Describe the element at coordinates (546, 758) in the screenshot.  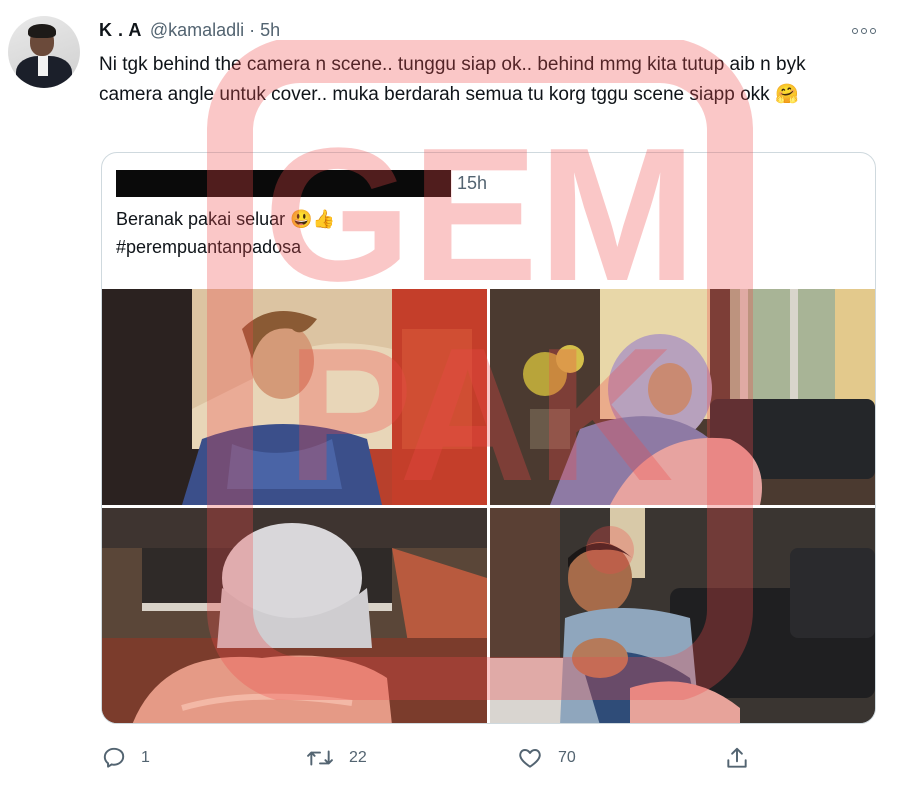
I see `like-button: 70` at that location.